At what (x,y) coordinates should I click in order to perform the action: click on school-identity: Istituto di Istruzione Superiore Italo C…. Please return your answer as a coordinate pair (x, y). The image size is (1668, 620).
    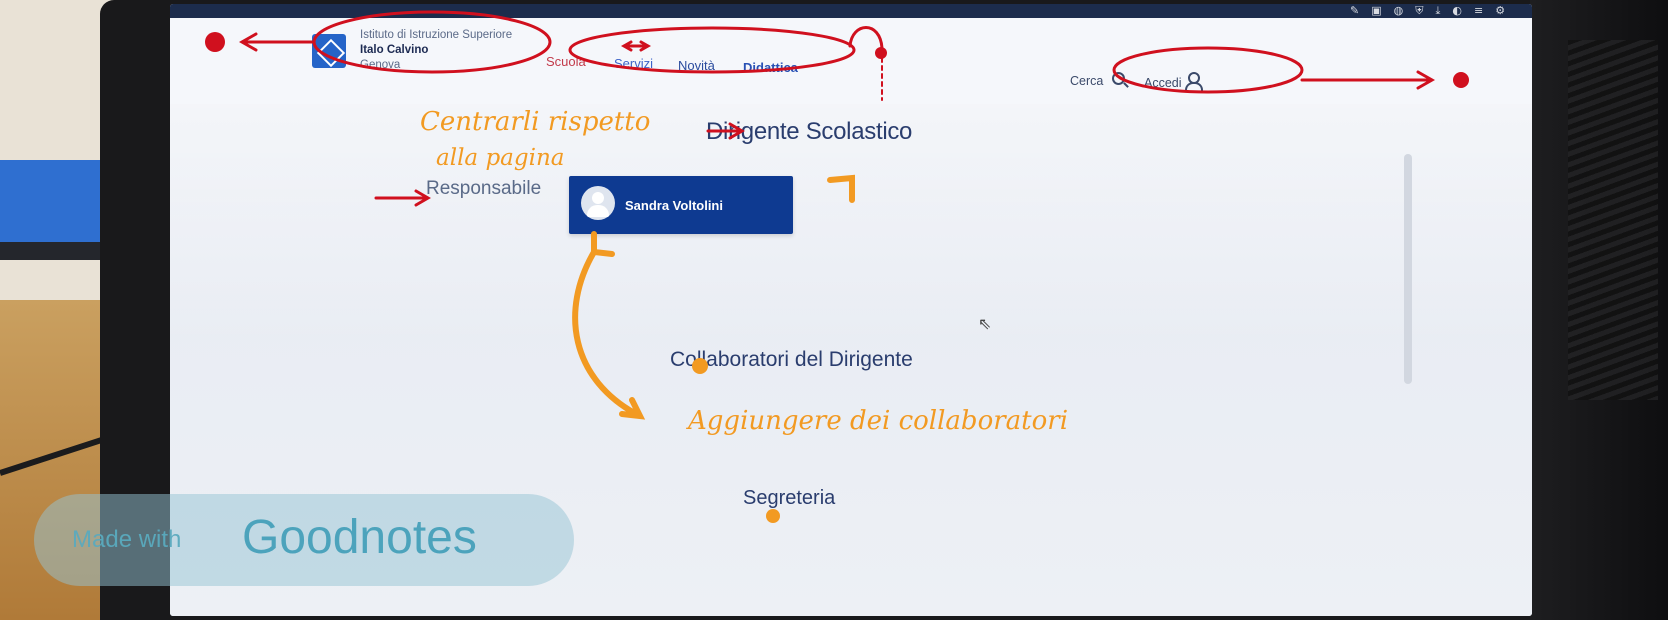
    Looking at the image, I should click on (436, 50).